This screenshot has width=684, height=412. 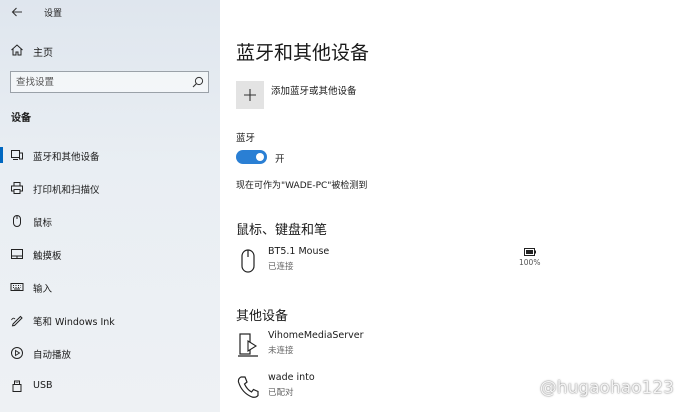 What do you see at coordinates (74, 322) in the screenshot?
I see `sidebar-item-label: 笔和 Windows Ink` at bounding box center [74, 322].